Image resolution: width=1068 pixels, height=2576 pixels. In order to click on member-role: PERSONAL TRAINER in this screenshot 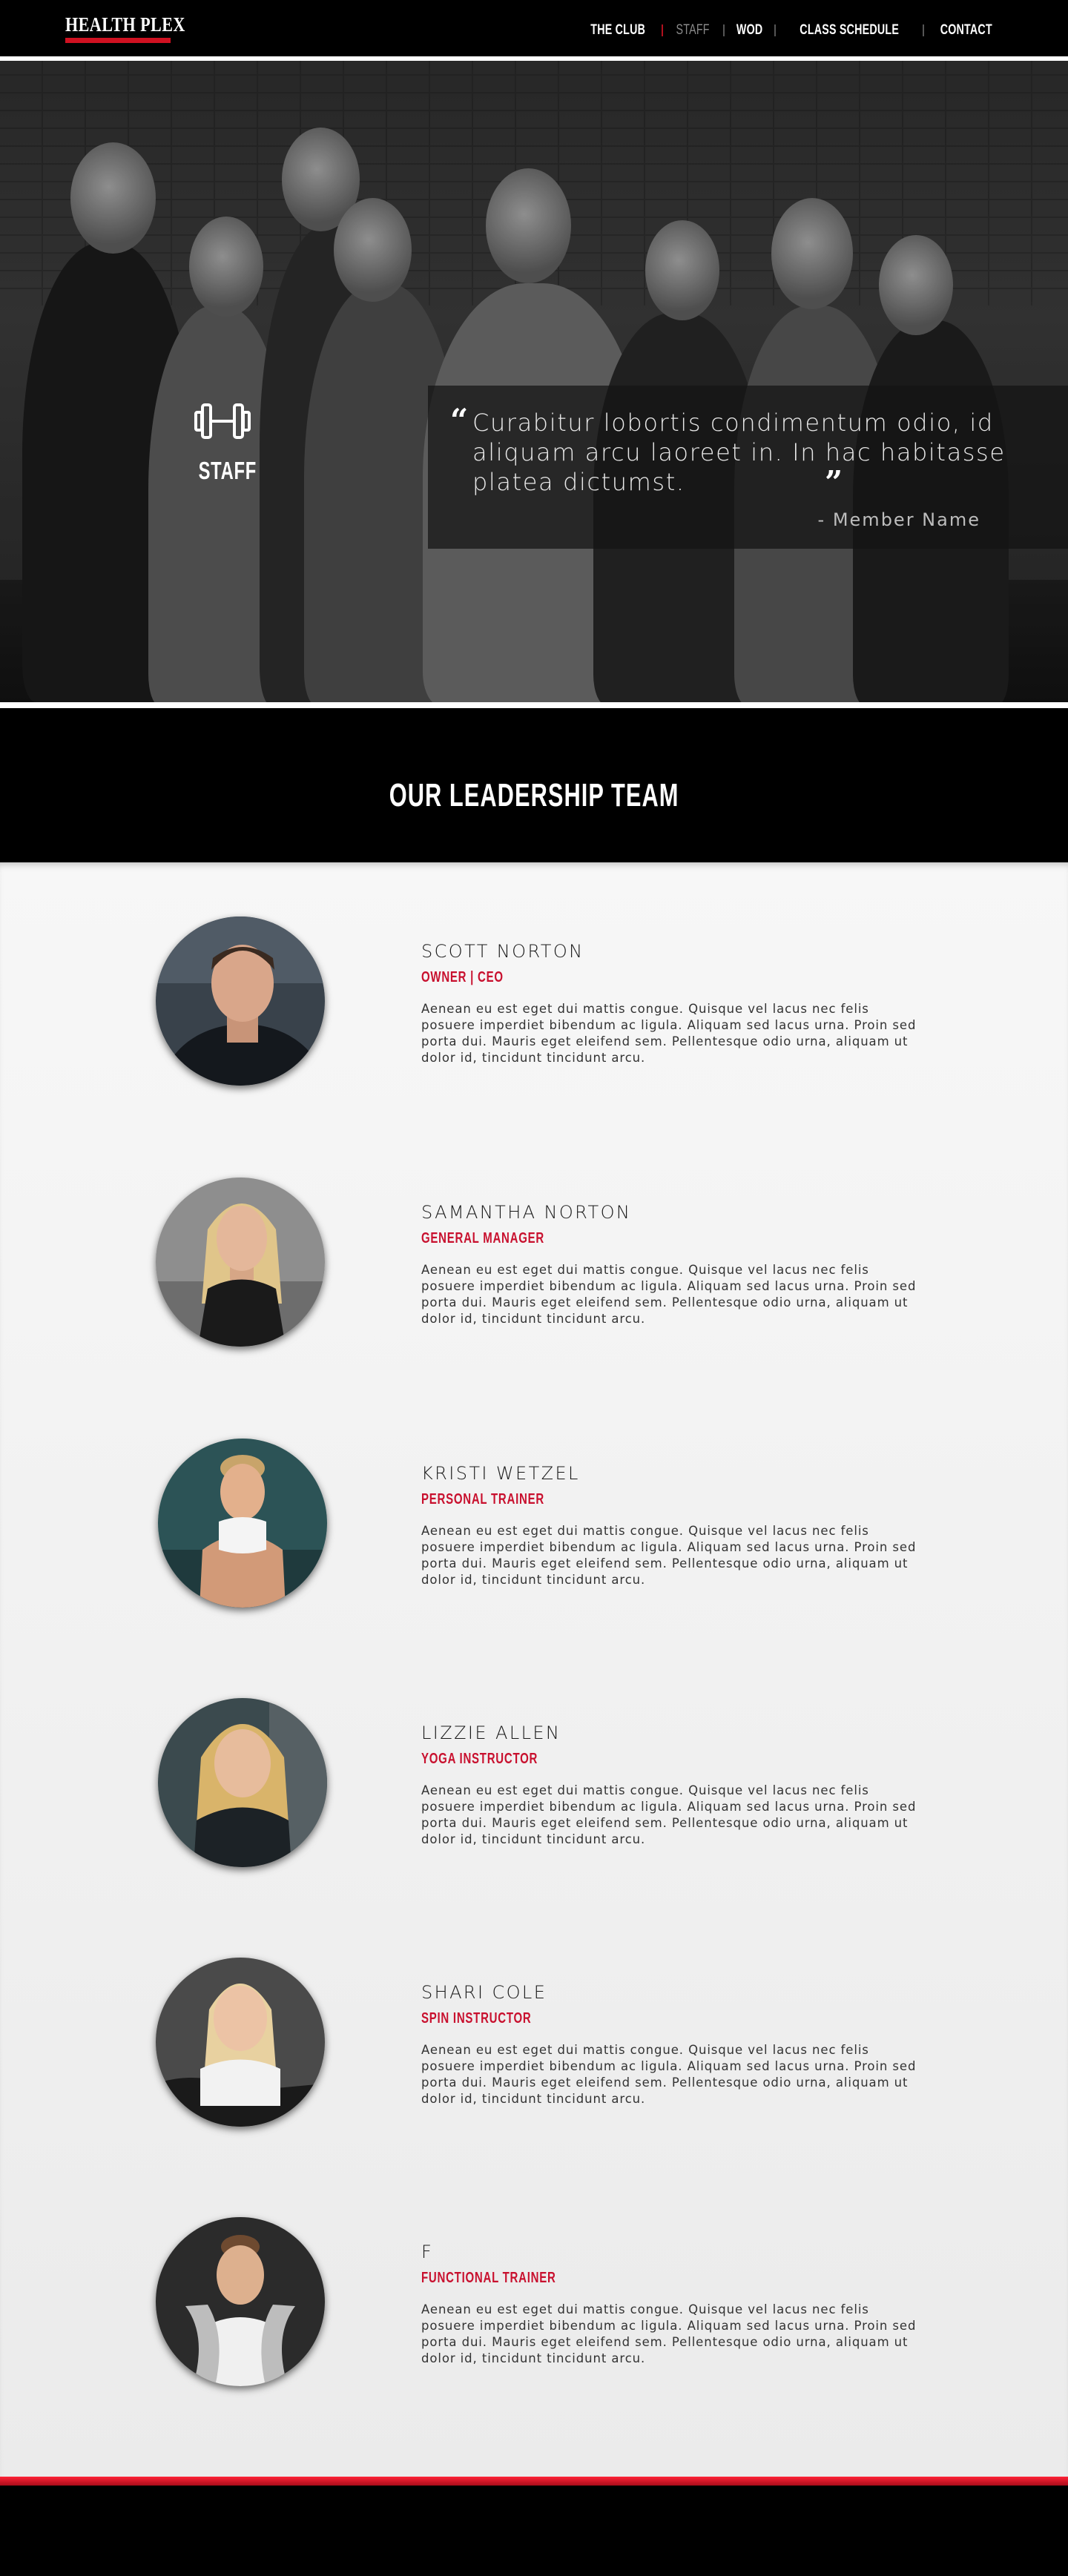, I will do `click(482, 1499)`.